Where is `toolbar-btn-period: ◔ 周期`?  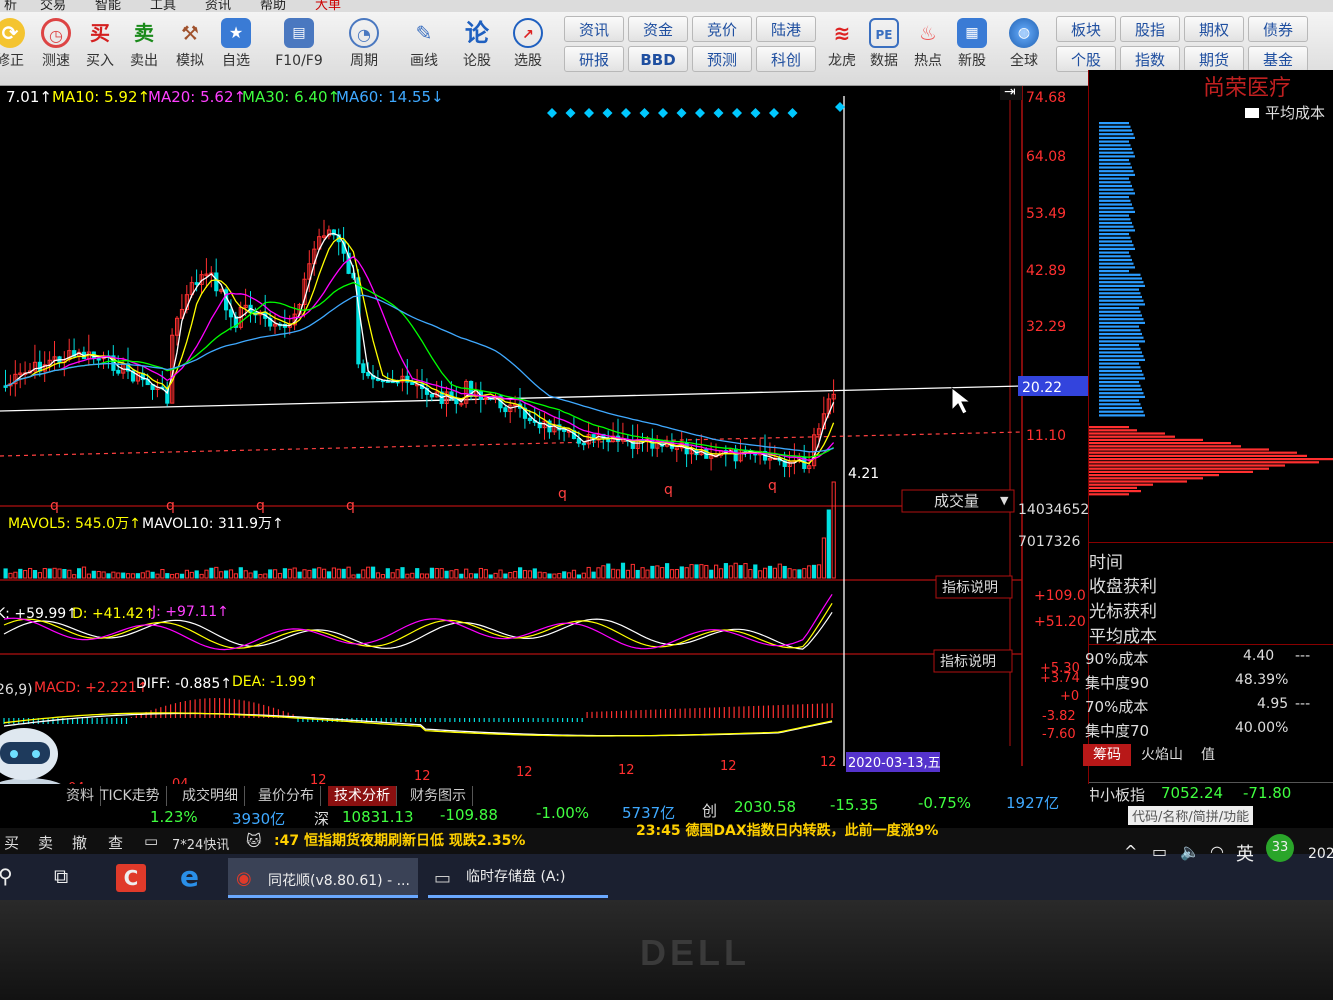 toolbar-btn-period: ◔ 周期 is located at coordinates (364, 50).